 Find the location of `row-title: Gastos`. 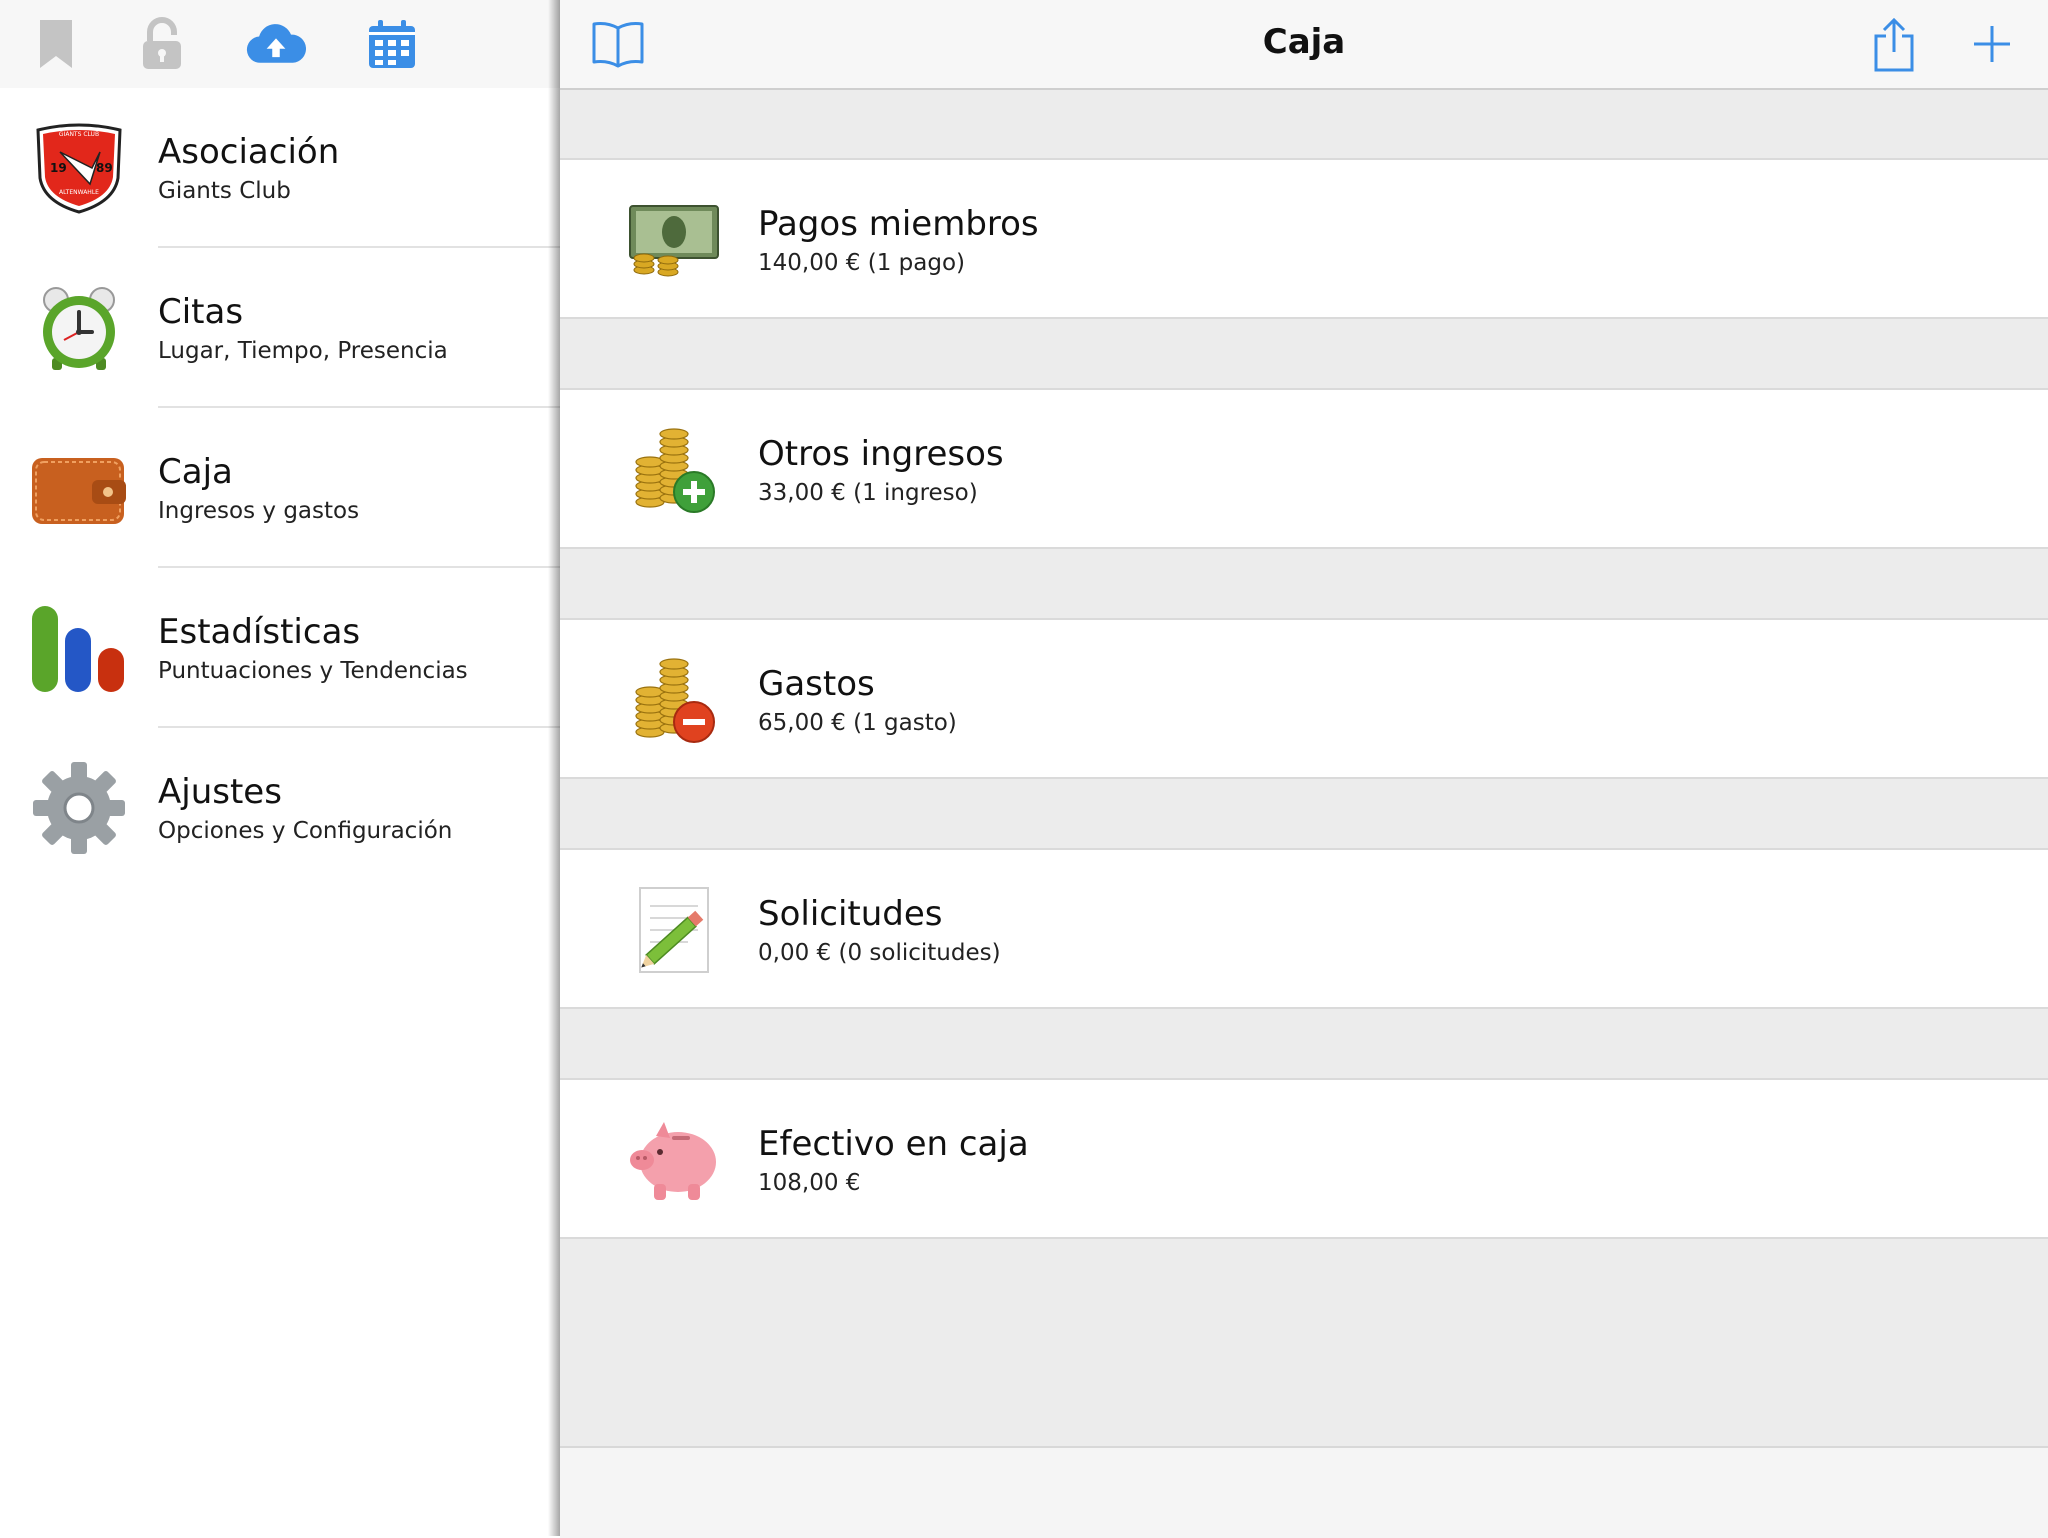

row-title: Gastos is located at coordinates (816, 684).